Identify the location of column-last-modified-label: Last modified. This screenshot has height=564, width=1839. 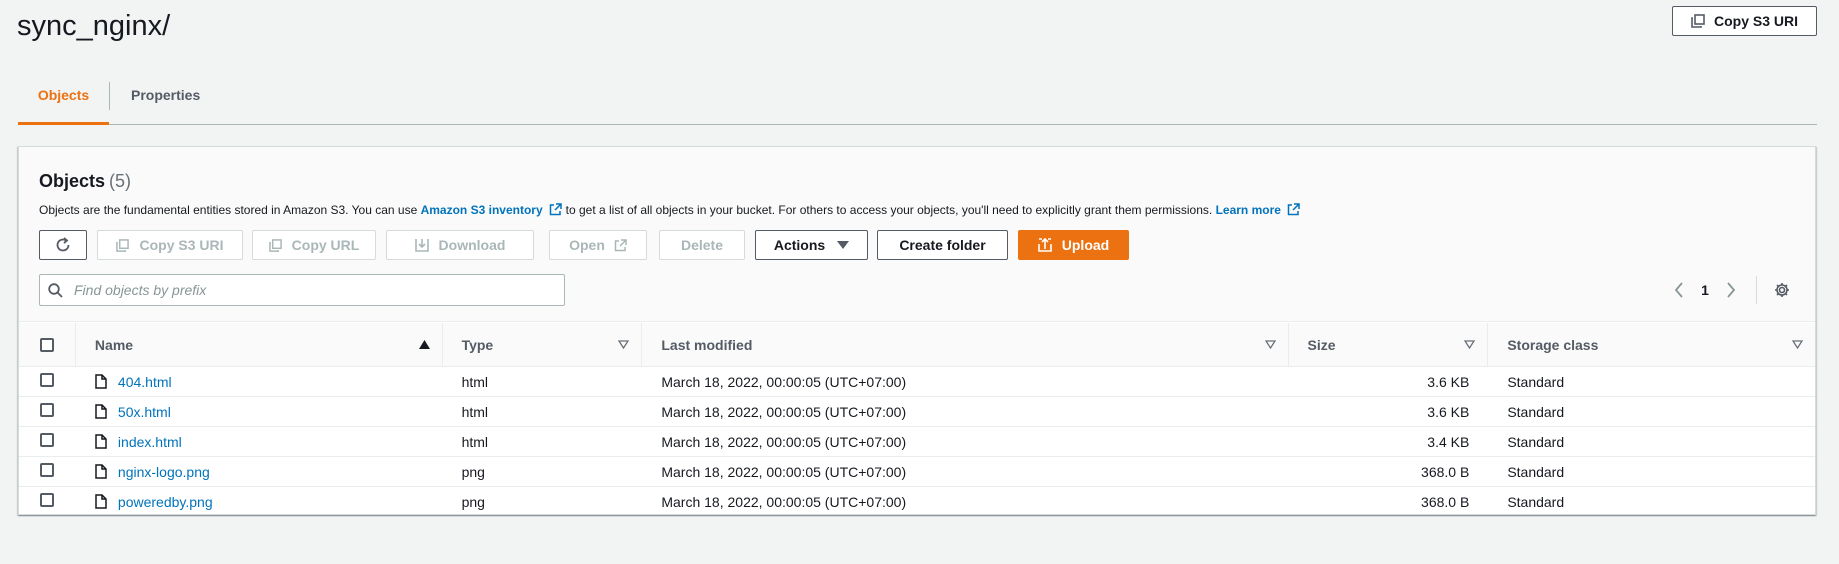
(707, 344).